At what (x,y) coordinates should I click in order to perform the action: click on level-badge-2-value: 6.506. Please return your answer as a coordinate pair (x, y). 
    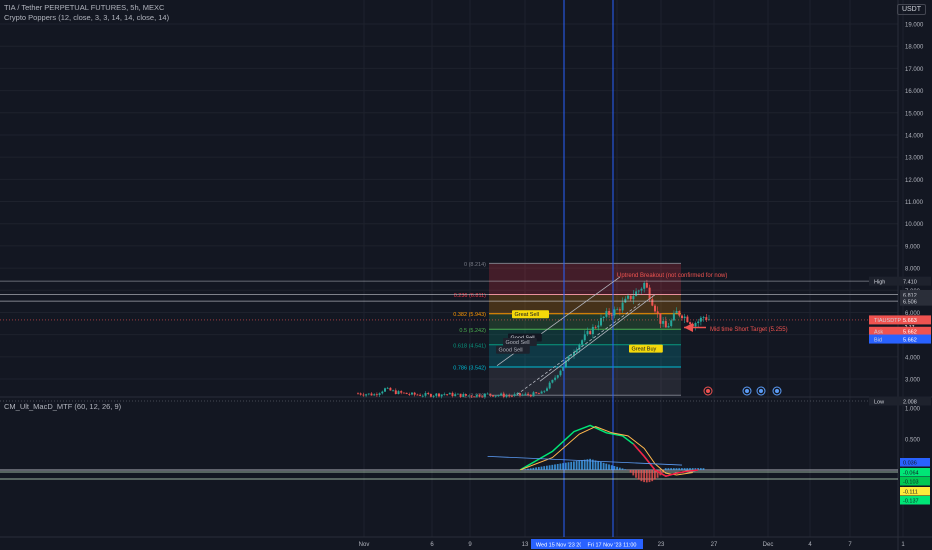
    Looking at the image, I should click on (910, 302).